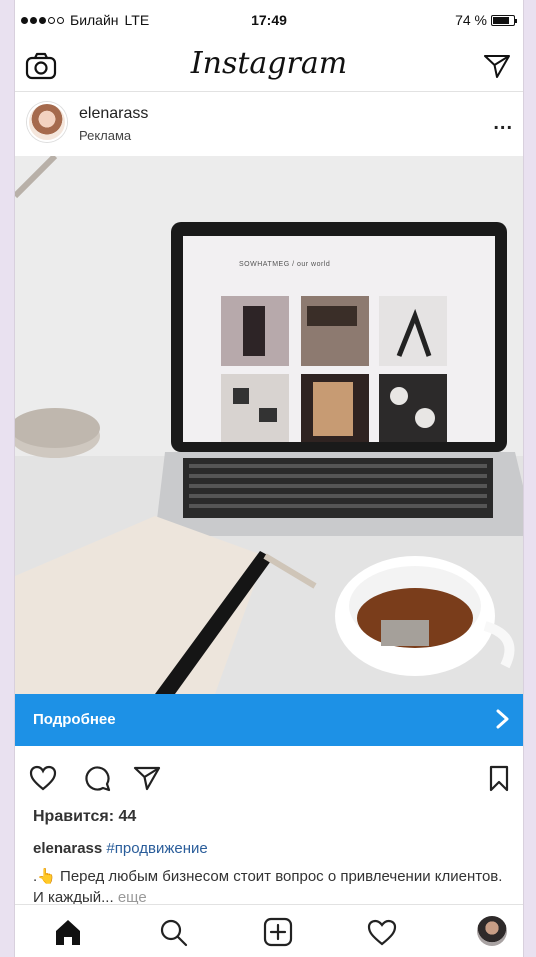 This screenshot has width=536, height=957. What do you see at coordinates (278, 932) in the screenshot?
I see `new-post-icon` at bounding box center [278, 932].